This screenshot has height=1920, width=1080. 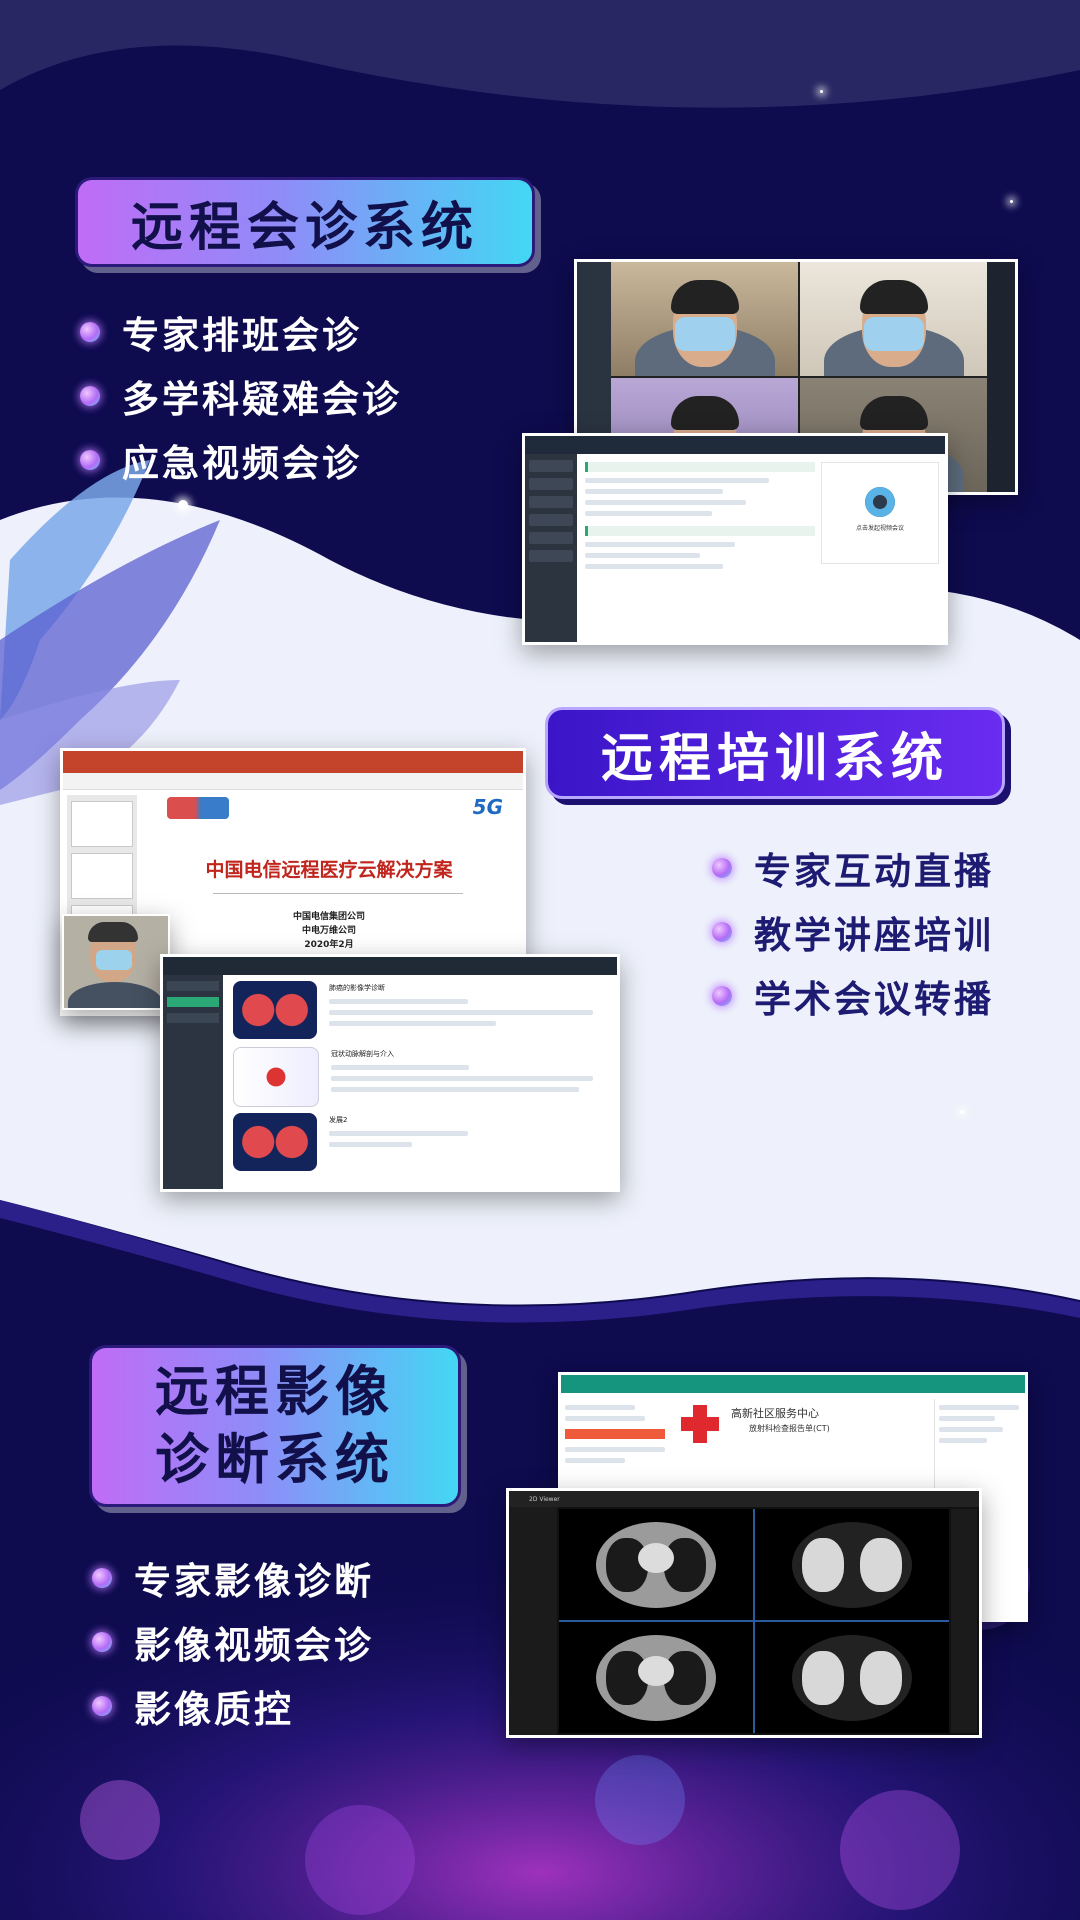 I want to click on list-item: 专家互动直播, so click(x=853, y=868).